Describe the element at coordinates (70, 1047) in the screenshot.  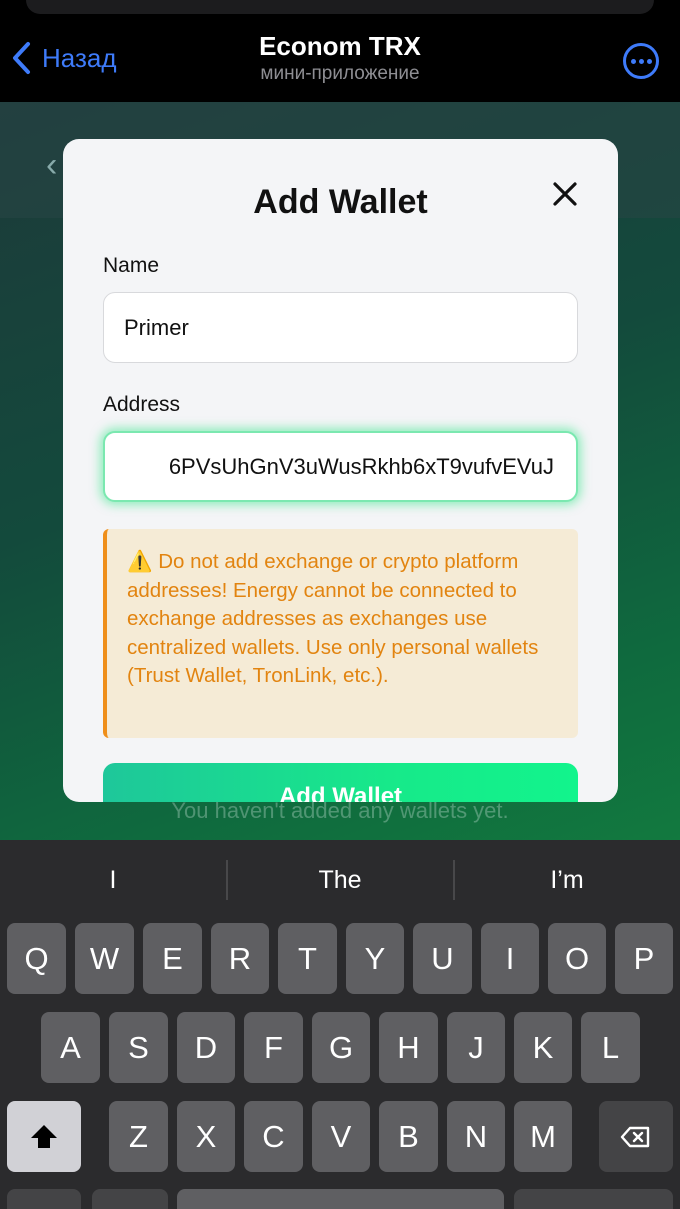
I see `key-a: A` at that location.